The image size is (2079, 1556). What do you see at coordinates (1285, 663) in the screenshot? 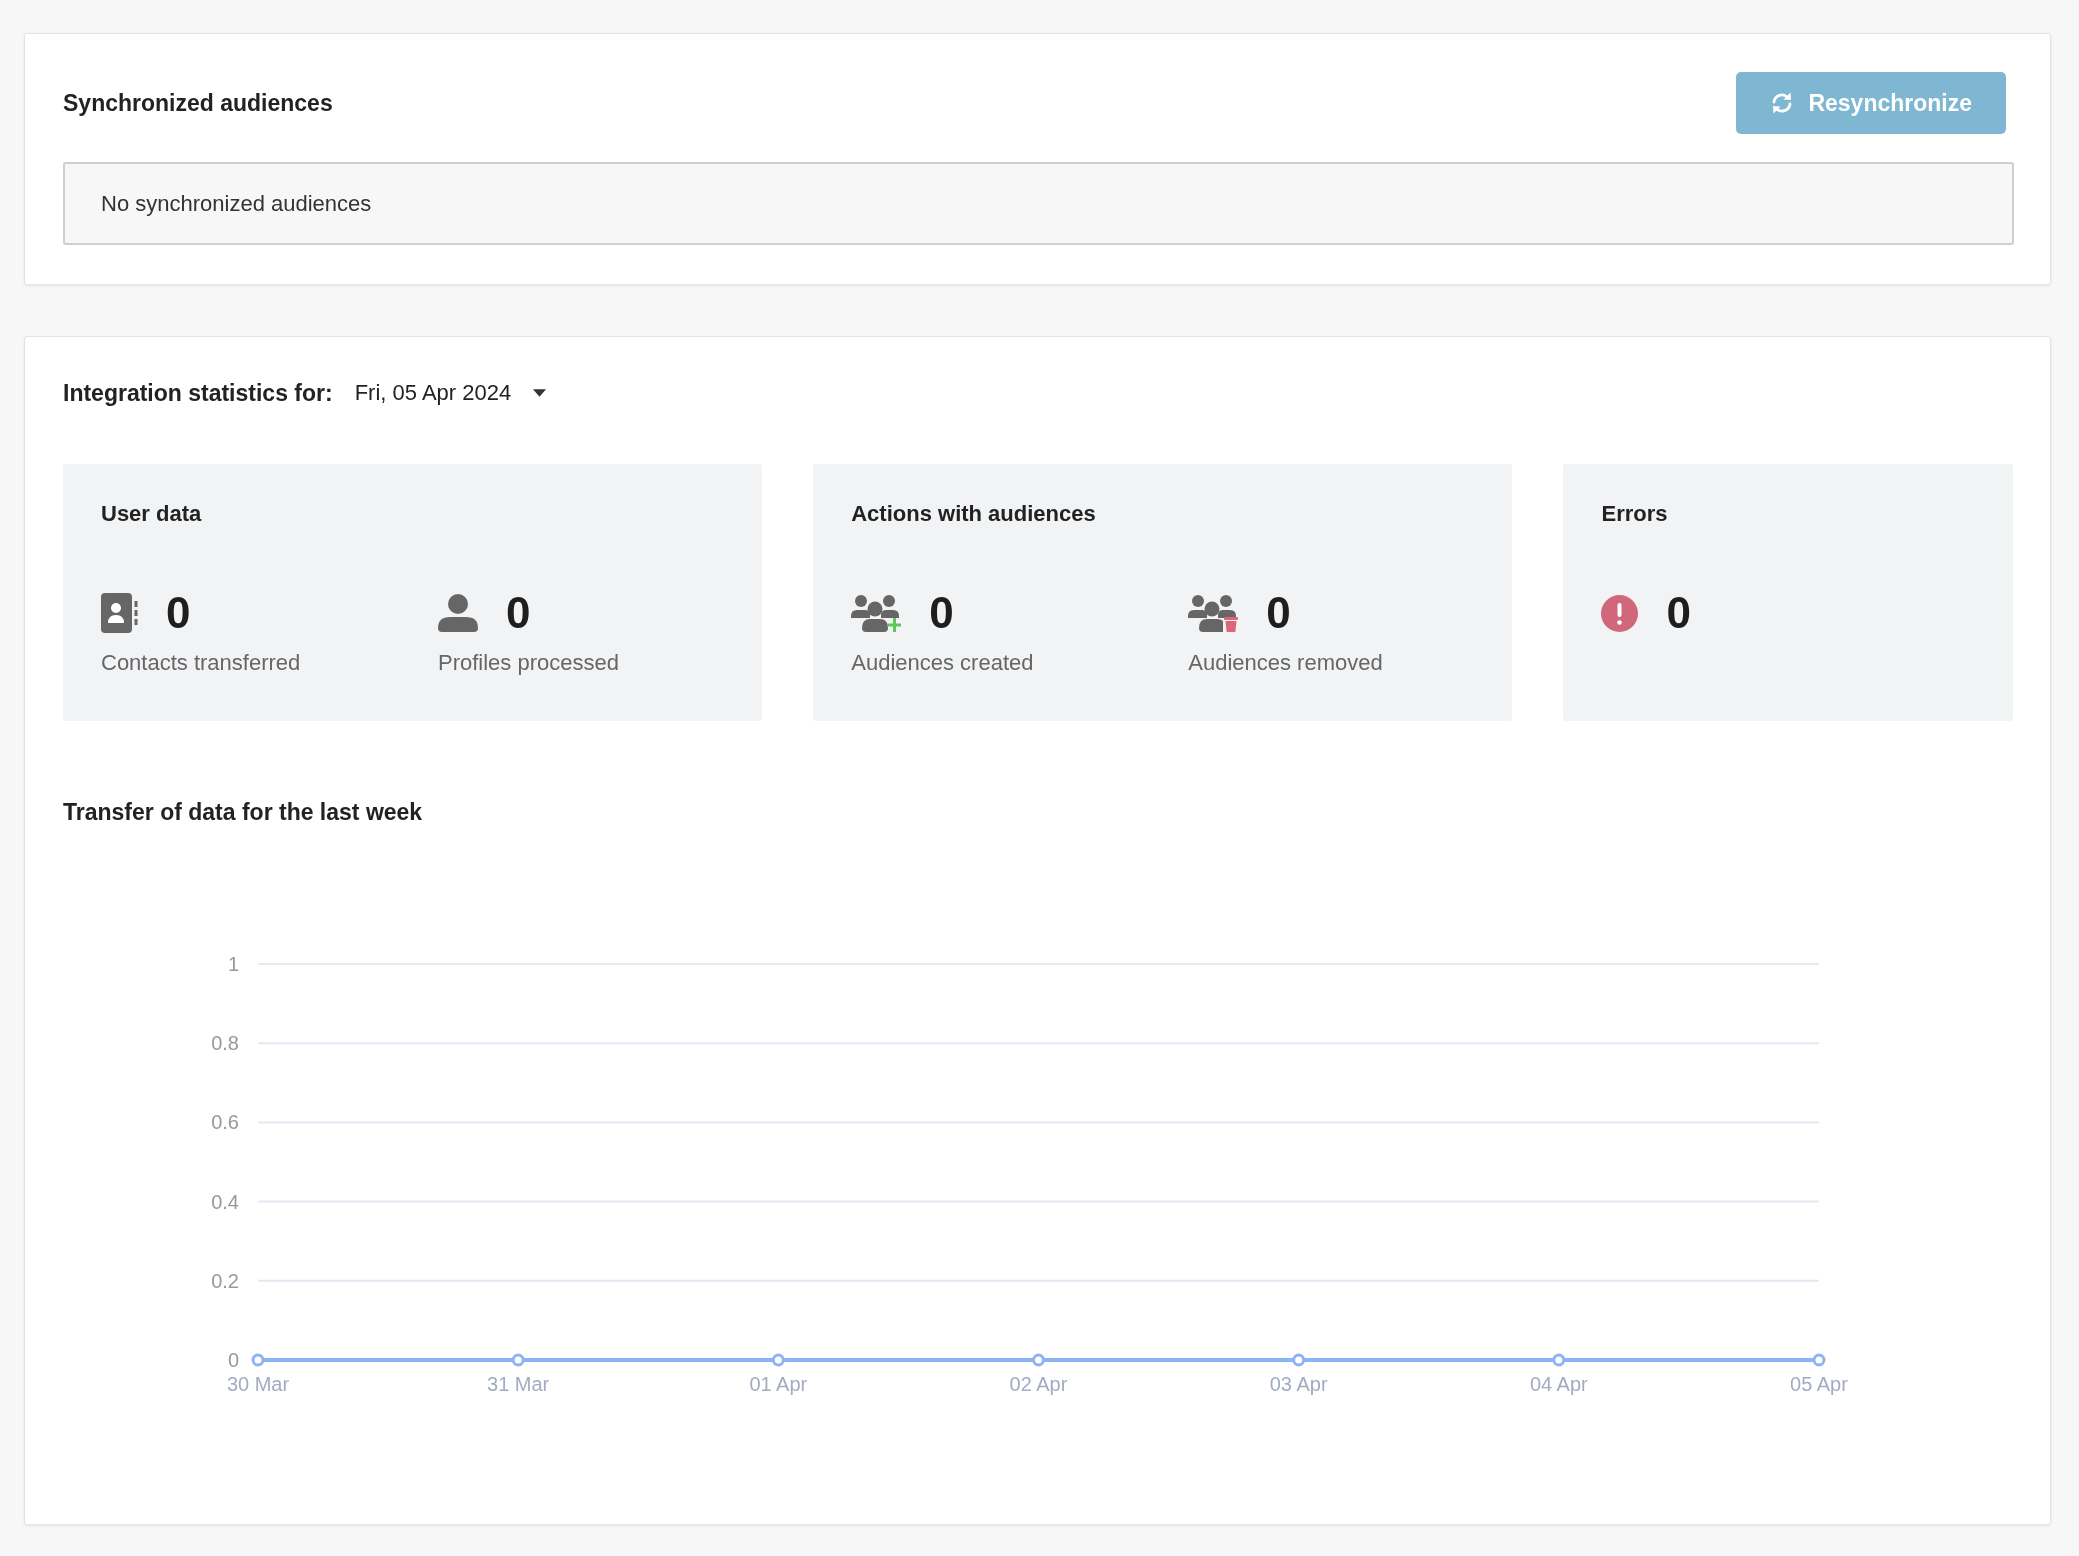
I see `stat-label: Audiences removed` at bounding box center [1285, 663].